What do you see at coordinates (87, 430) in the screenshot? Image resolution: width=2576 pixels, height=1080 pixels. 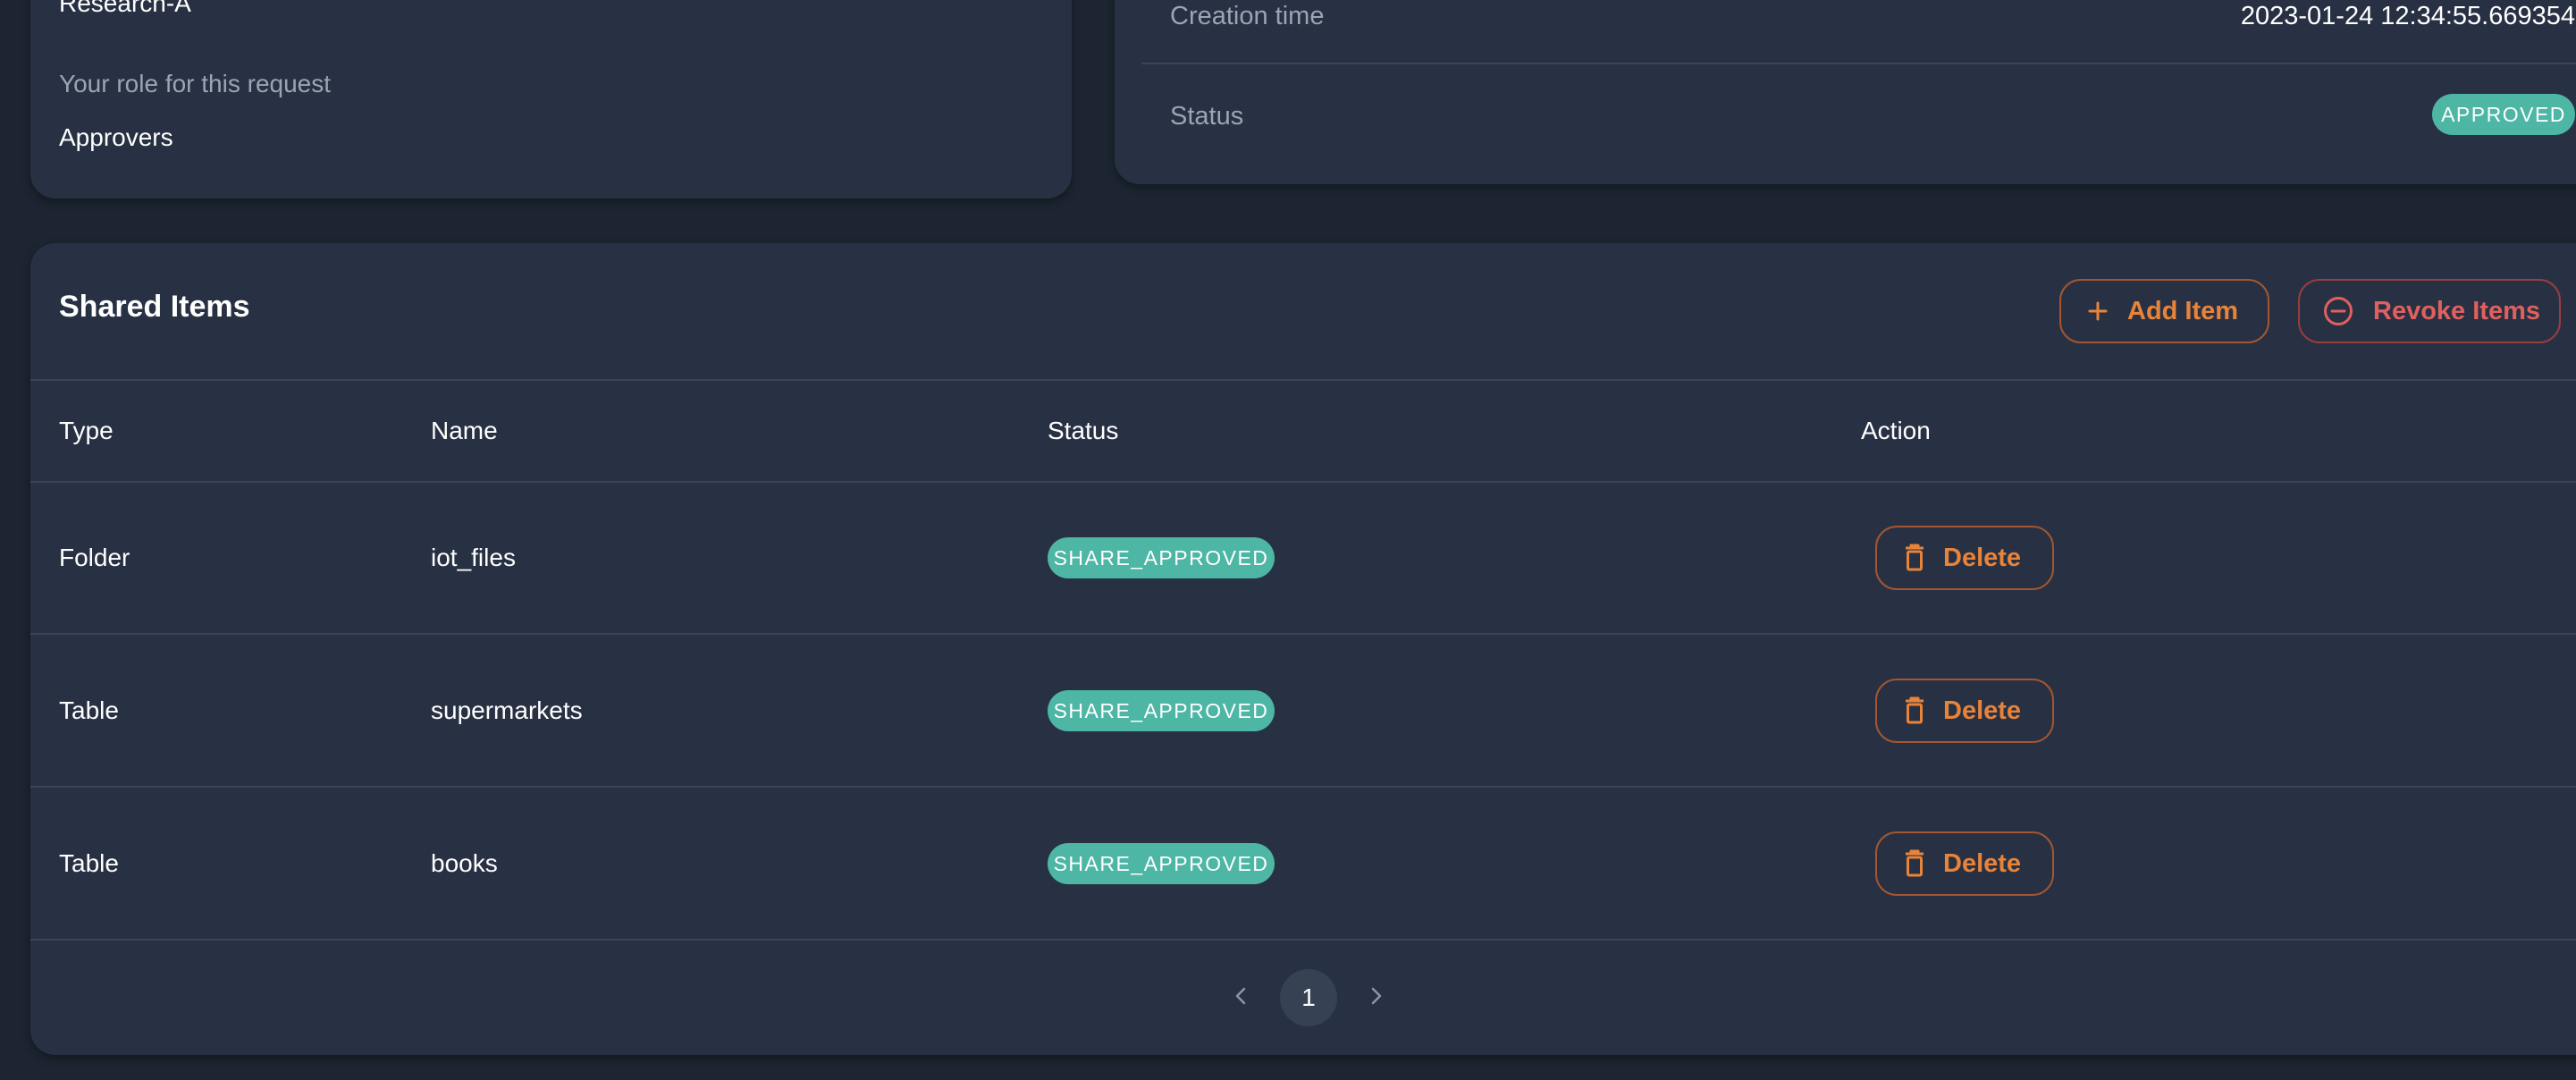 I see `column-header-type: Type` at bounding box center [87, 430].